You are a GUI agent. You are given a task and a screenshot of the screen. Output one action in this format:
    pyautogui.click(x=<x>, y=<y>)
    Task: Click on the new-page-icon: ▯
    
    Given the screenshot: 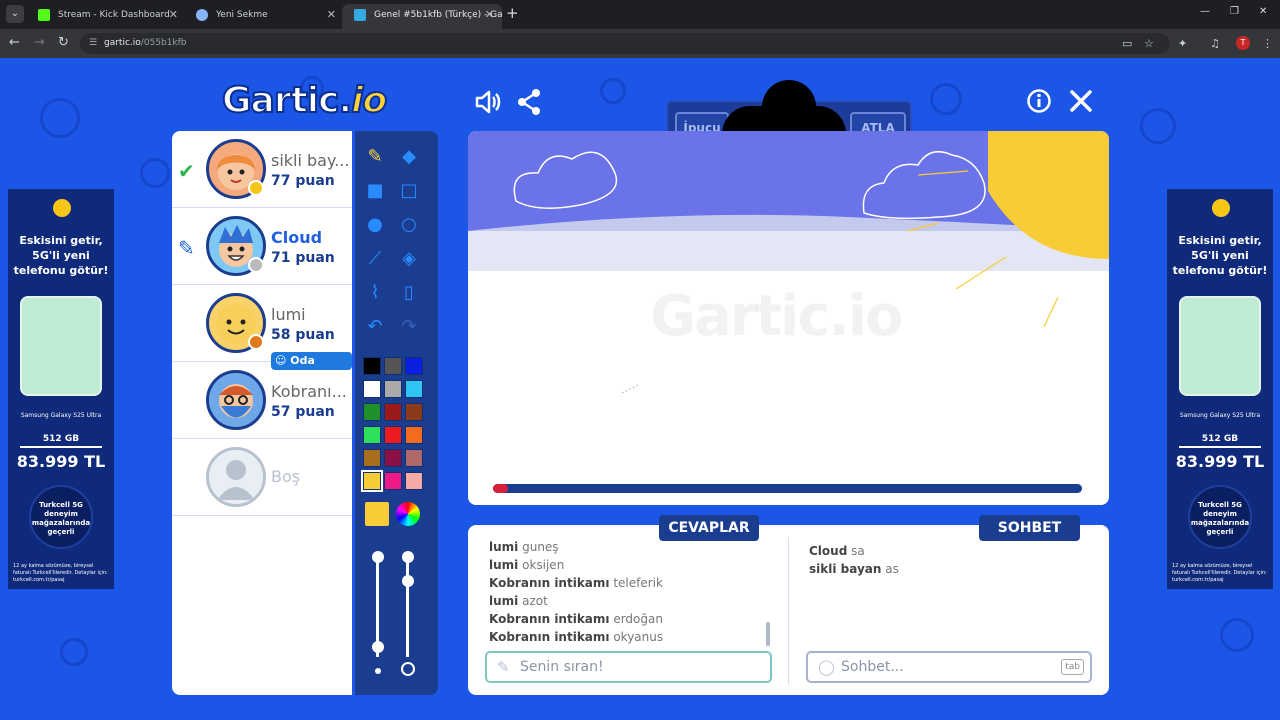 What is the action you would take?
    pyautogui.click(x=409, y=293)
    